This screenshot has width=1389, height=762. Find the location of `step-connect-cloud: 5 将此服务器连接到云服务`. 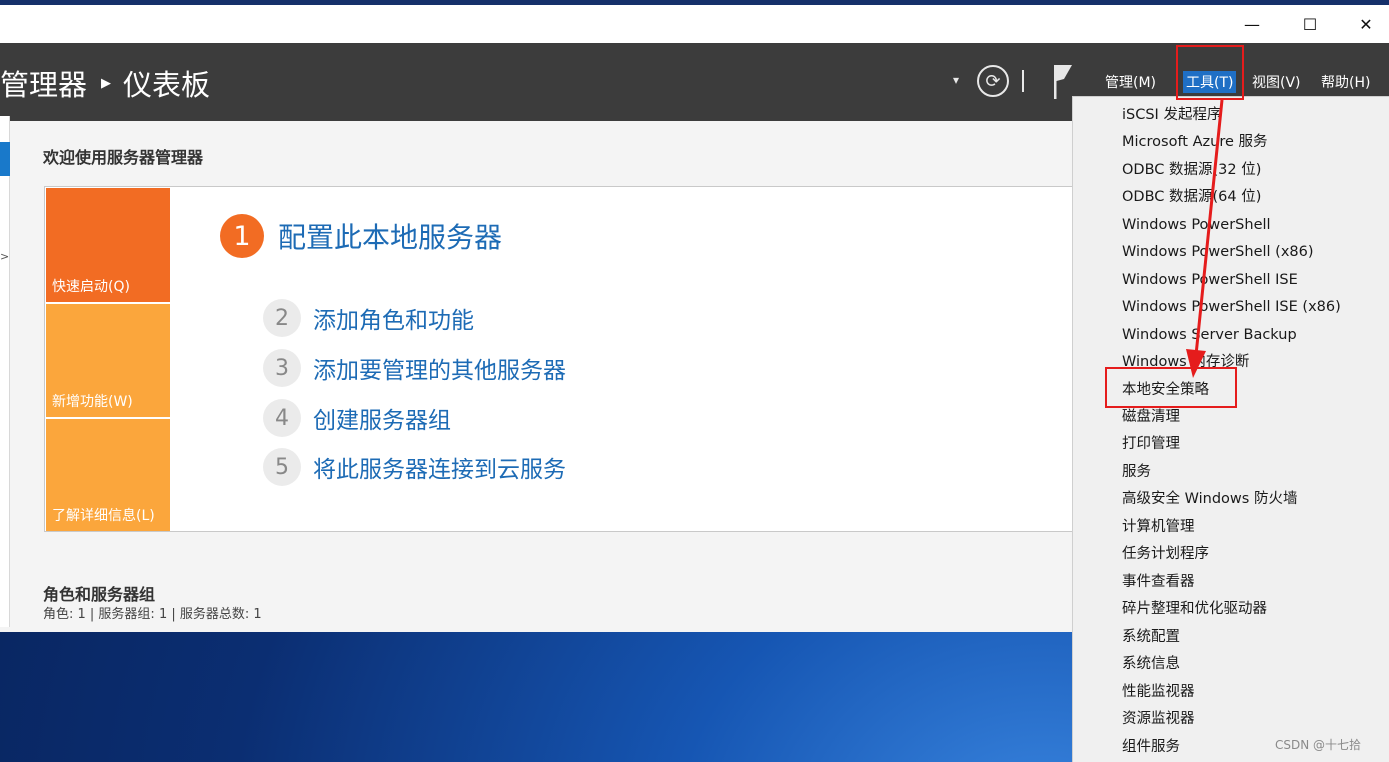

step-connect-cloud: 5 将此服务器连接到云服务 is located at coordinates (414, 467).